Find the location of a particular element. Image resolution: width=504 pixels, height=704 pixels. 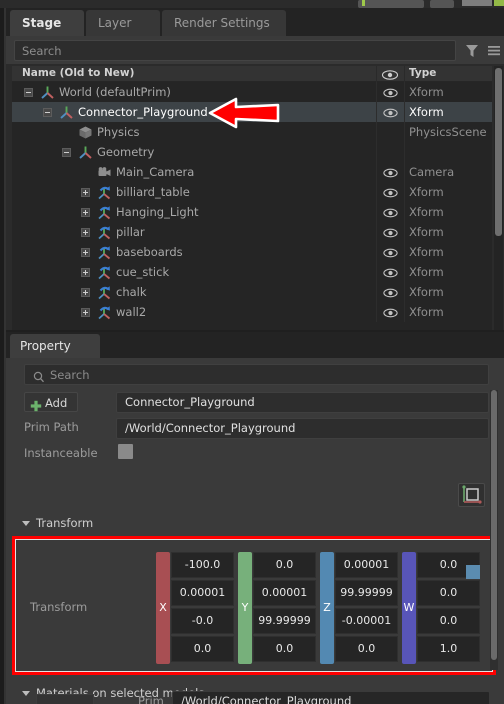

matrix-cell-w2: 0.0 is located at coordinates (448, 621).